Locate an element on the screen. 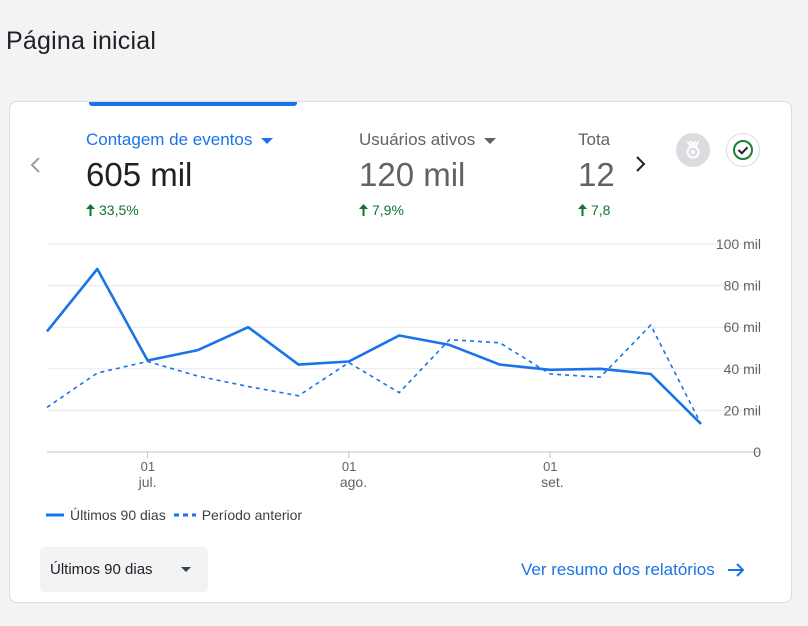  y-tick-label: 40 mil is located at coordinates (742, 369).